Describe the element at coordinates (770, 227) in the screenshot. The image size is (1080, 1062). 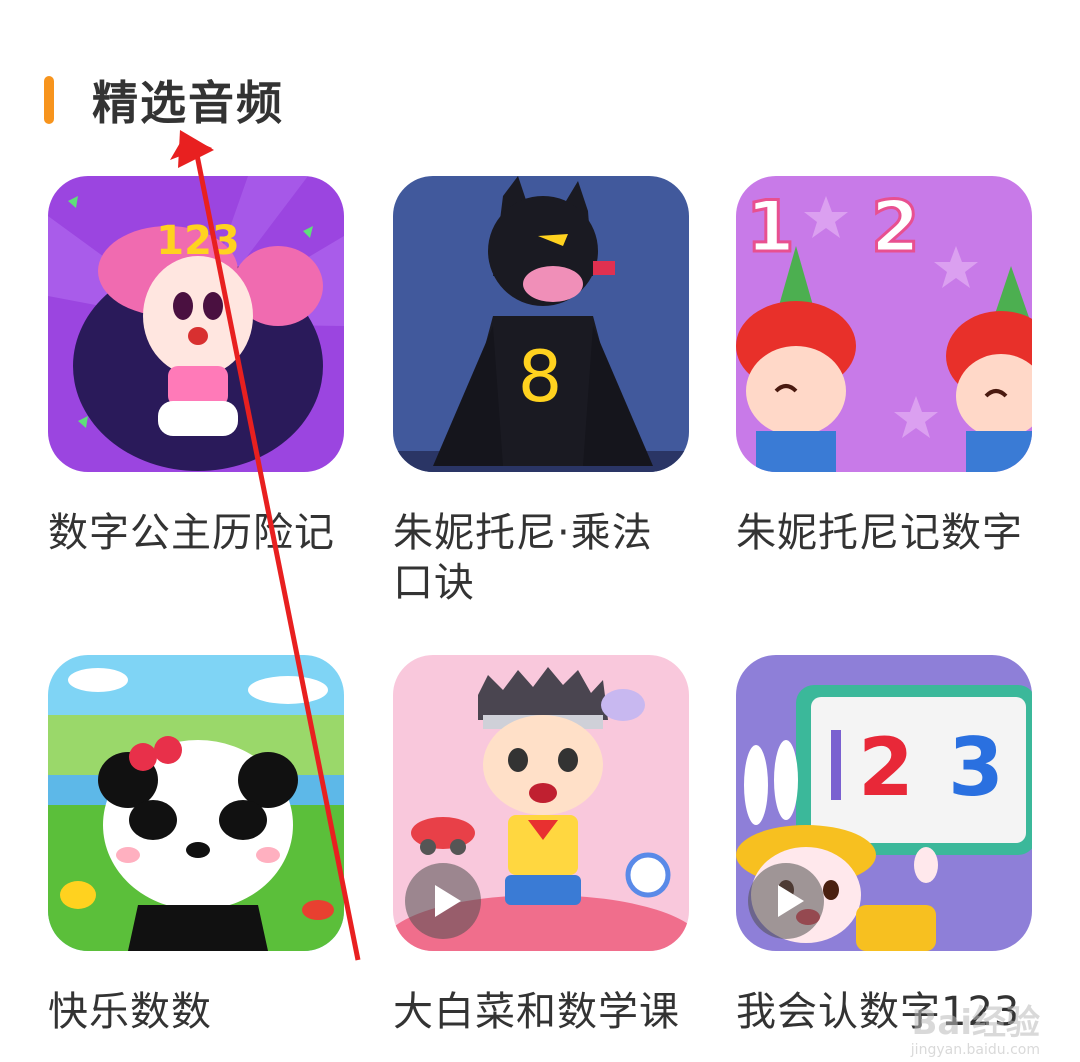
I see `svg-text: 1` at that location.